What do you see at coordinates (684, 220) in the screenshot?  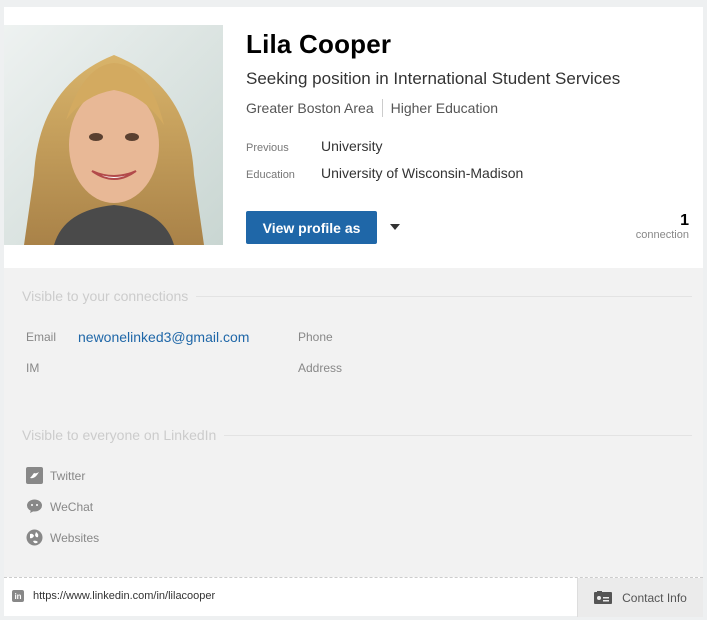 I see `connection-number: 1` at bounding box center [684, 220].